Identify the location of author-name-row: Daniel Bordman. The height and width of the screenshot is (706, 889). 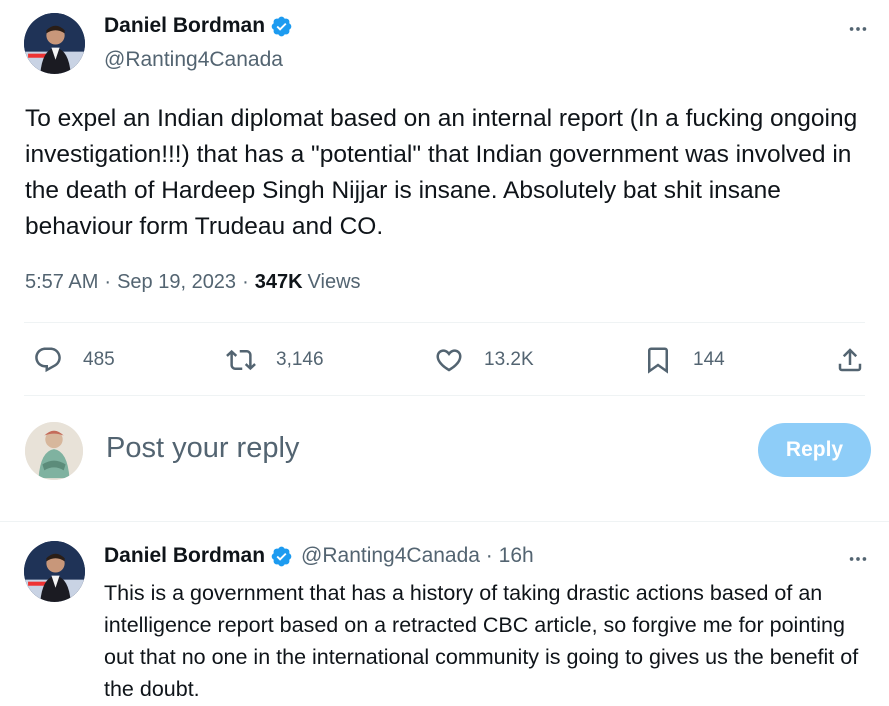
(198, 26).